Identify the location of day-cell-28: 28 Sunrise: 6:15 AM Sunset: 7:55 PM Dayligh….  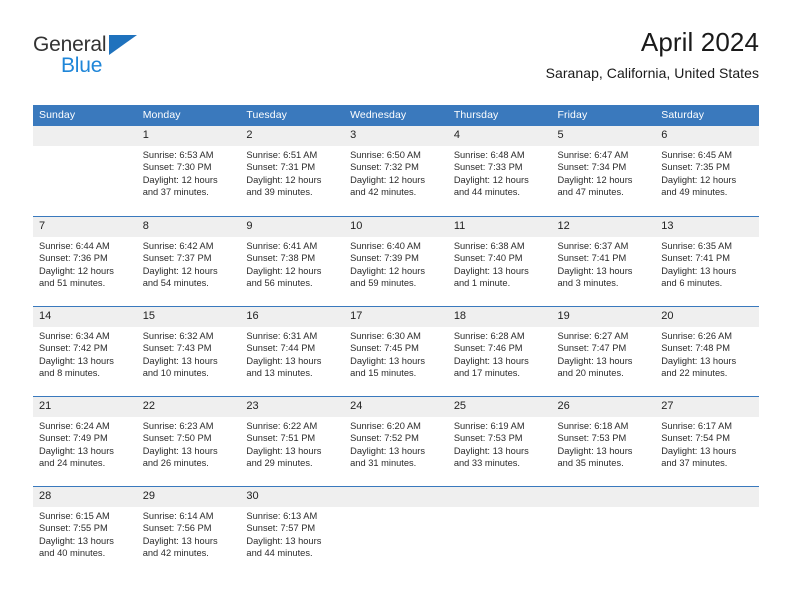
(85, 531).